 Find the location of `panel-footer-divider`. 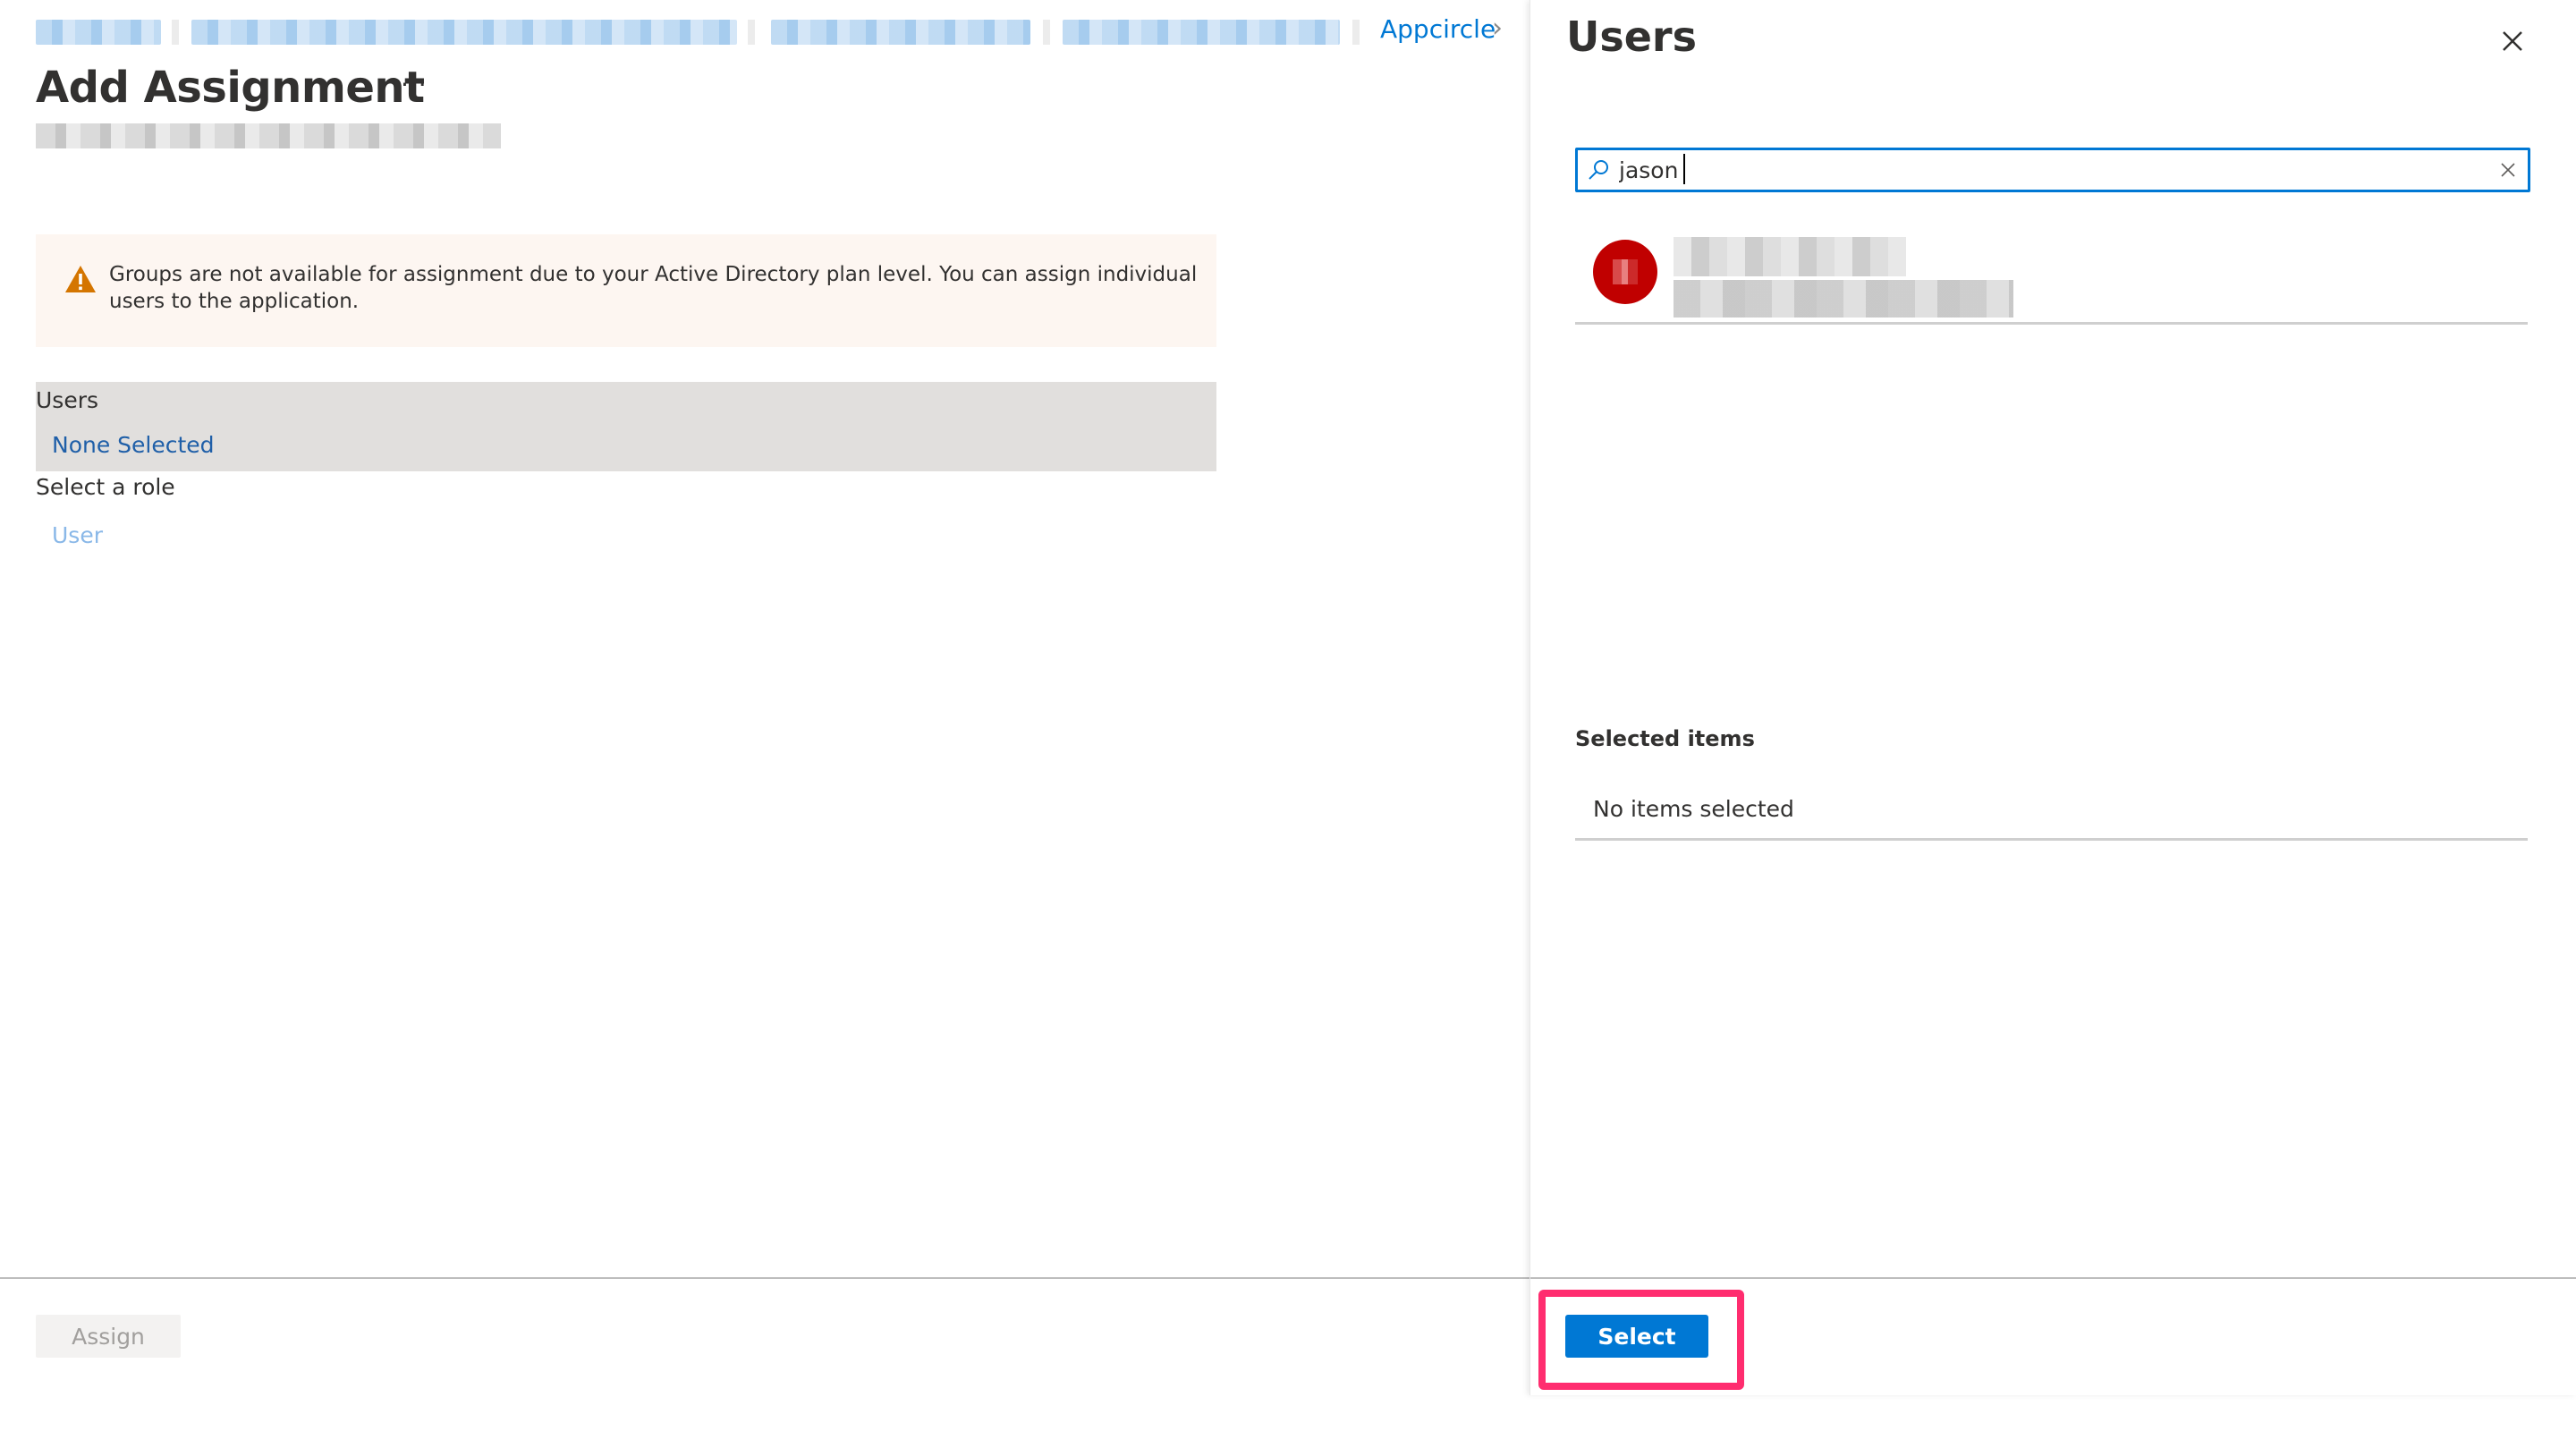

panel-footer-divider is located at coordinates (2053, 1278).